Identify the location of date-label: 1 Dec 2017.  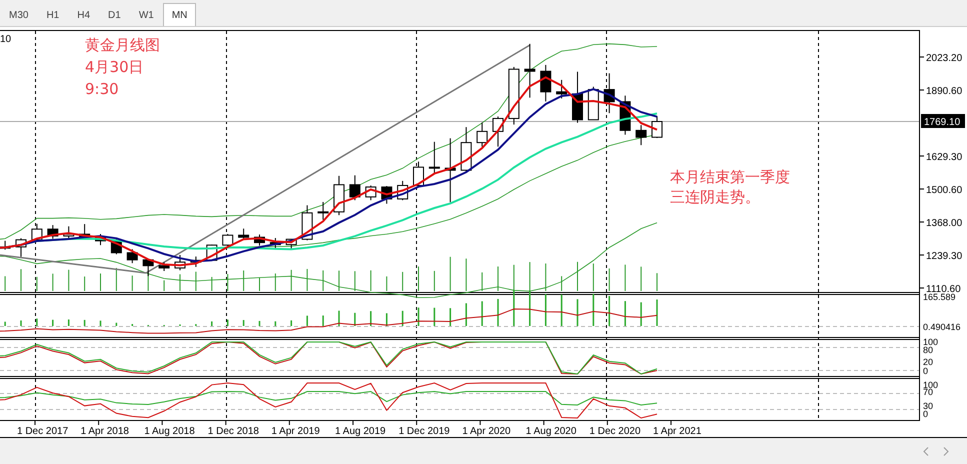
(42, 431).